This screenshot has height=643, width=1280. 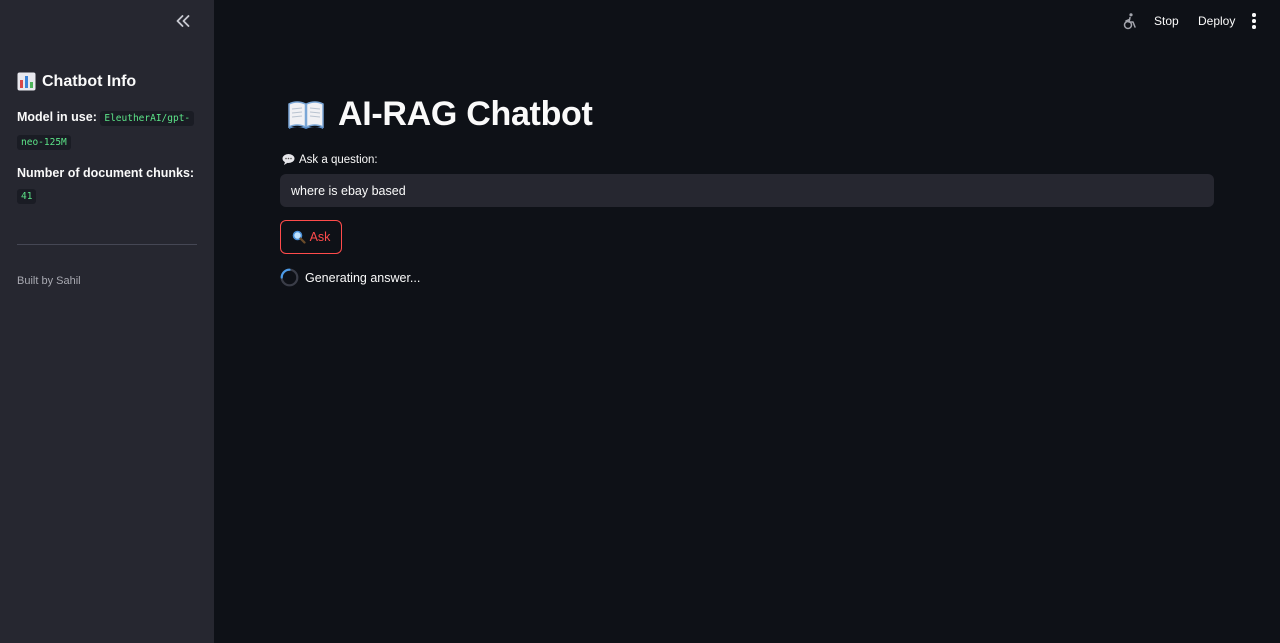 What do you see at coordinates (299, 237) in the screenshot?
I see `magnifier-icon` at bounding box center [299, 237].